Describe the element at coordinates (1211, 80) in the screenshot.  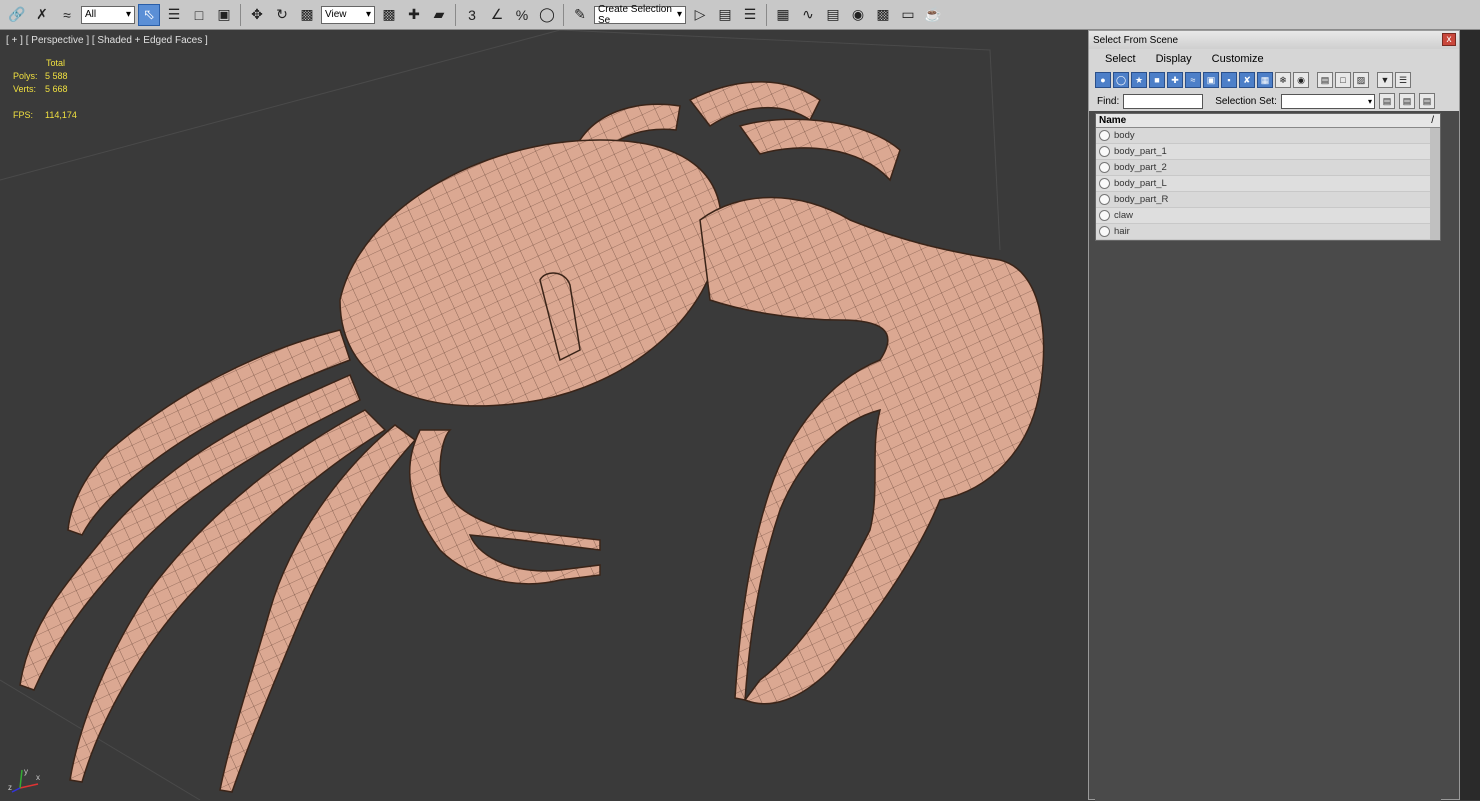
I see `display-groups-icon: ▣` at that location.